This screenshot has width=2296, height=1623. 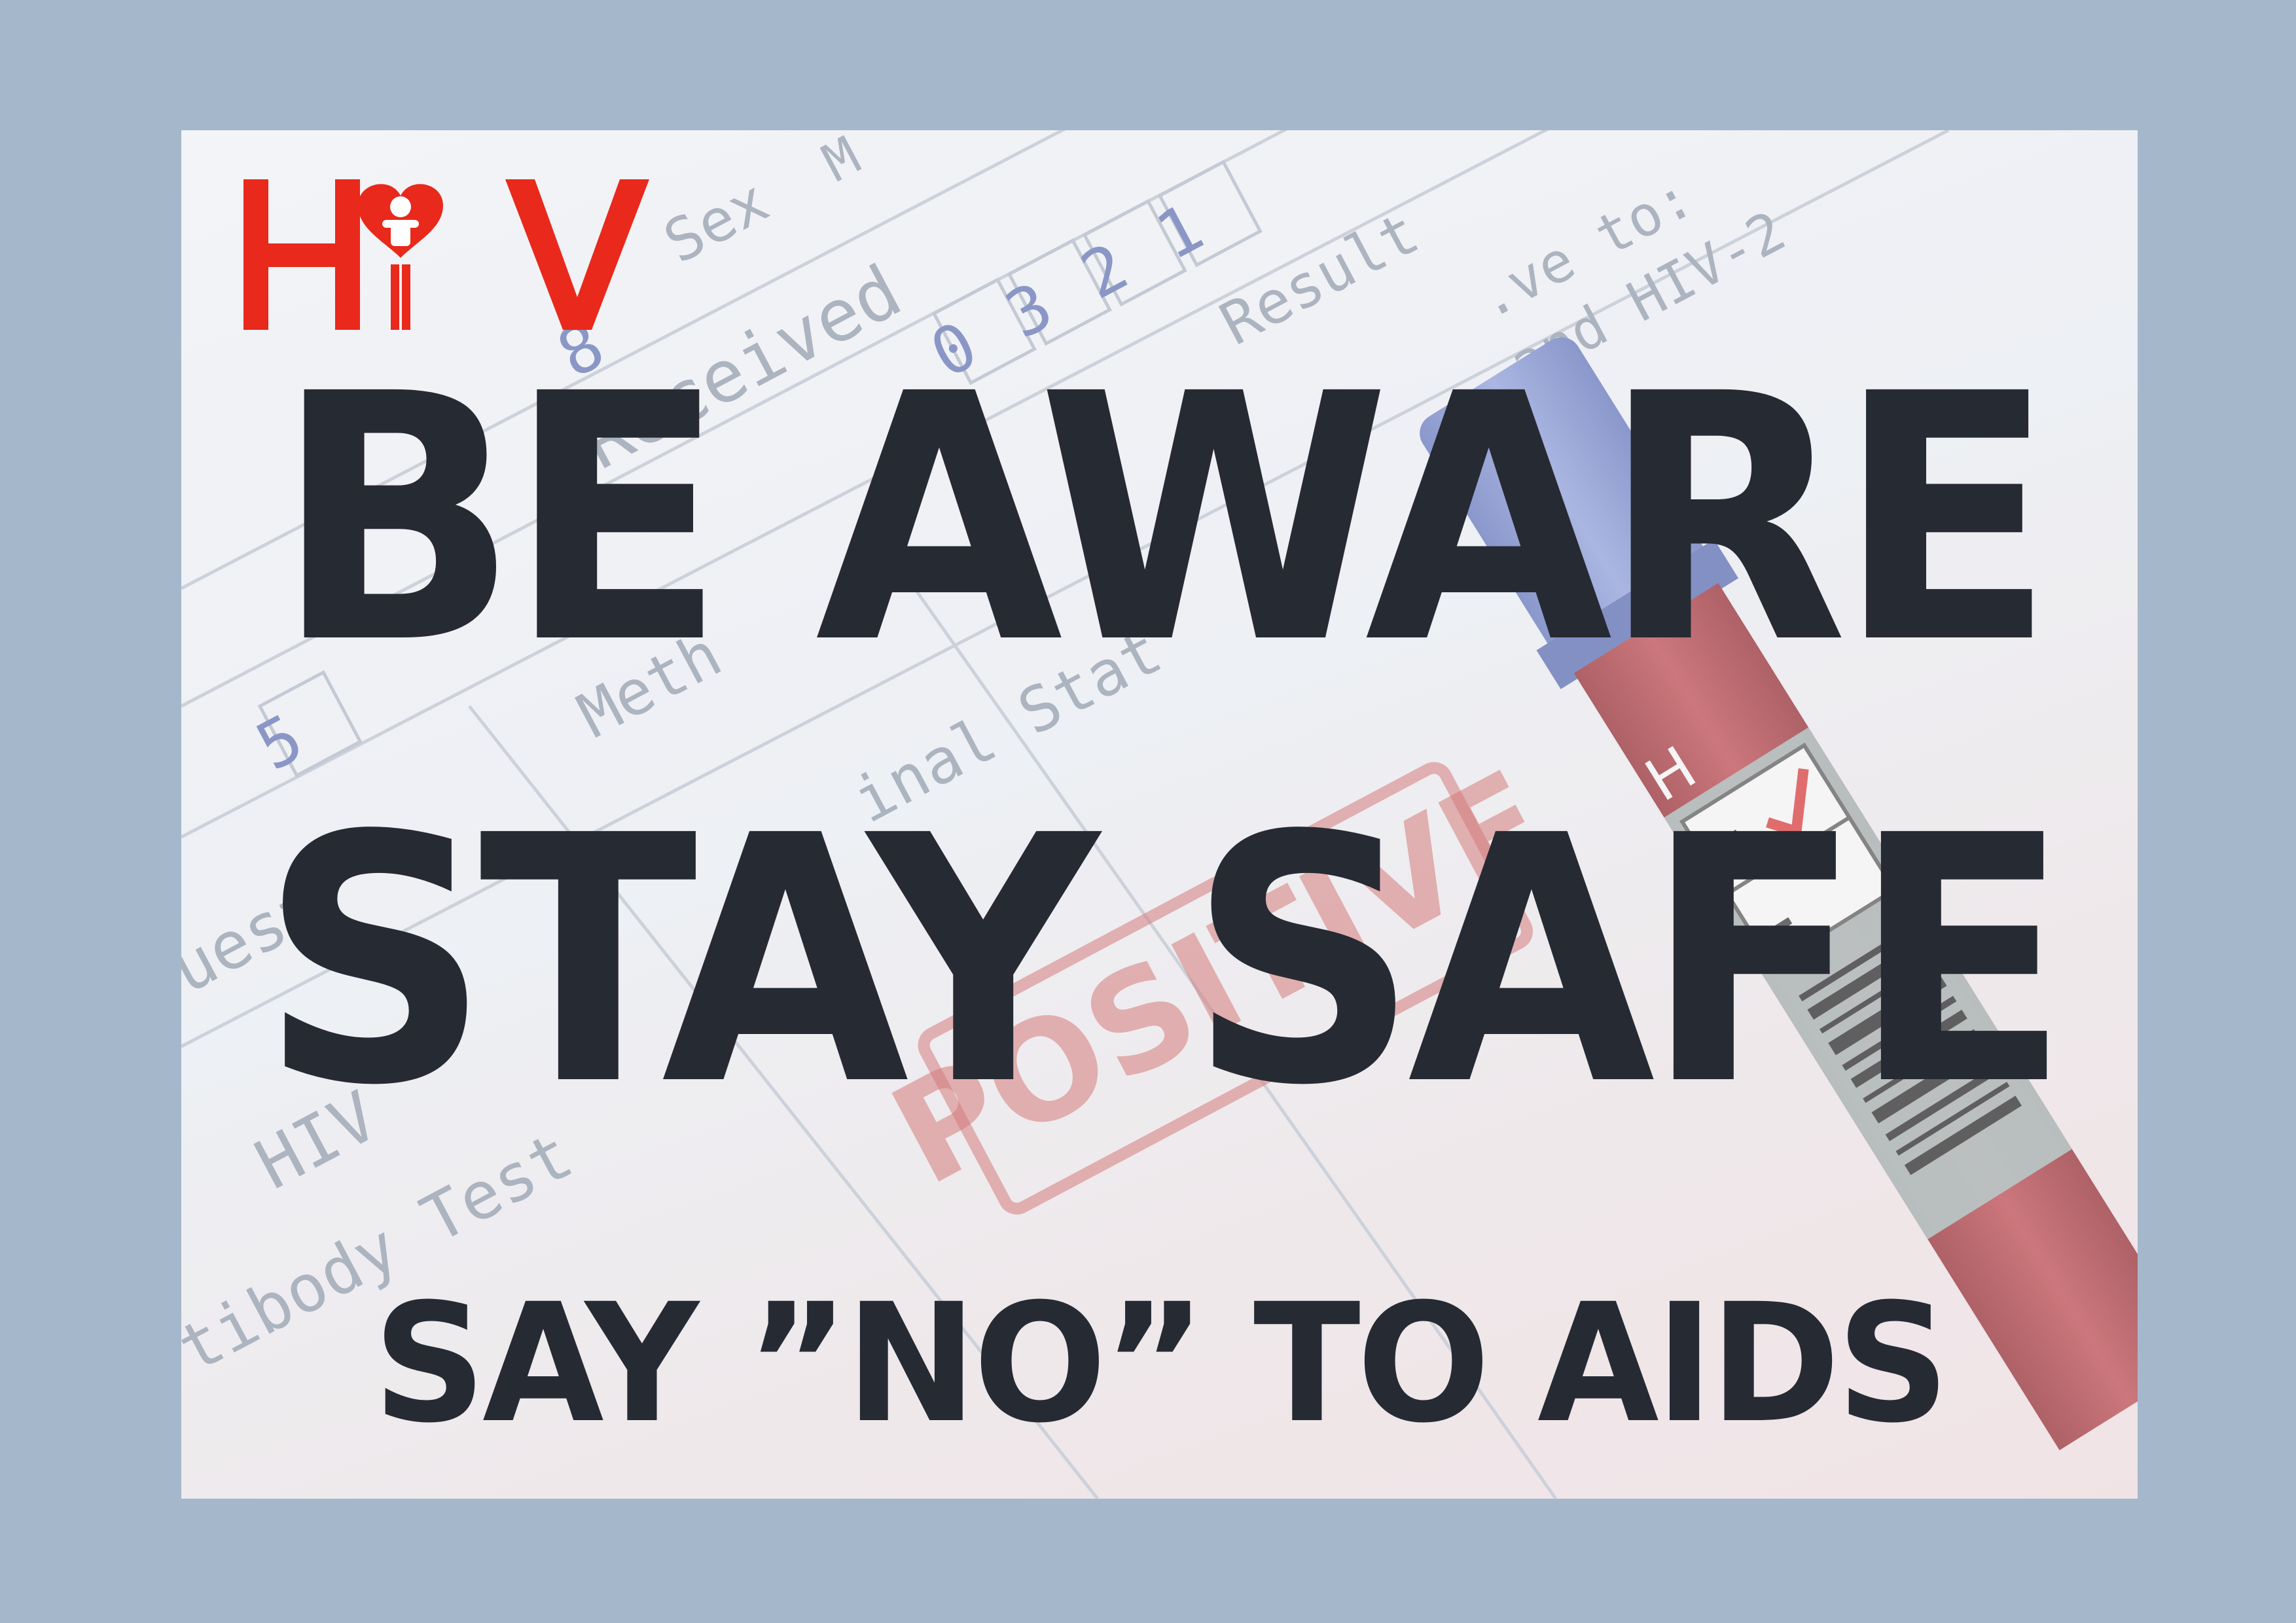 I want to click on headline-say-no-to-aids: SAY ”NO” TO AIDS, so click(x=1161, y=1363).